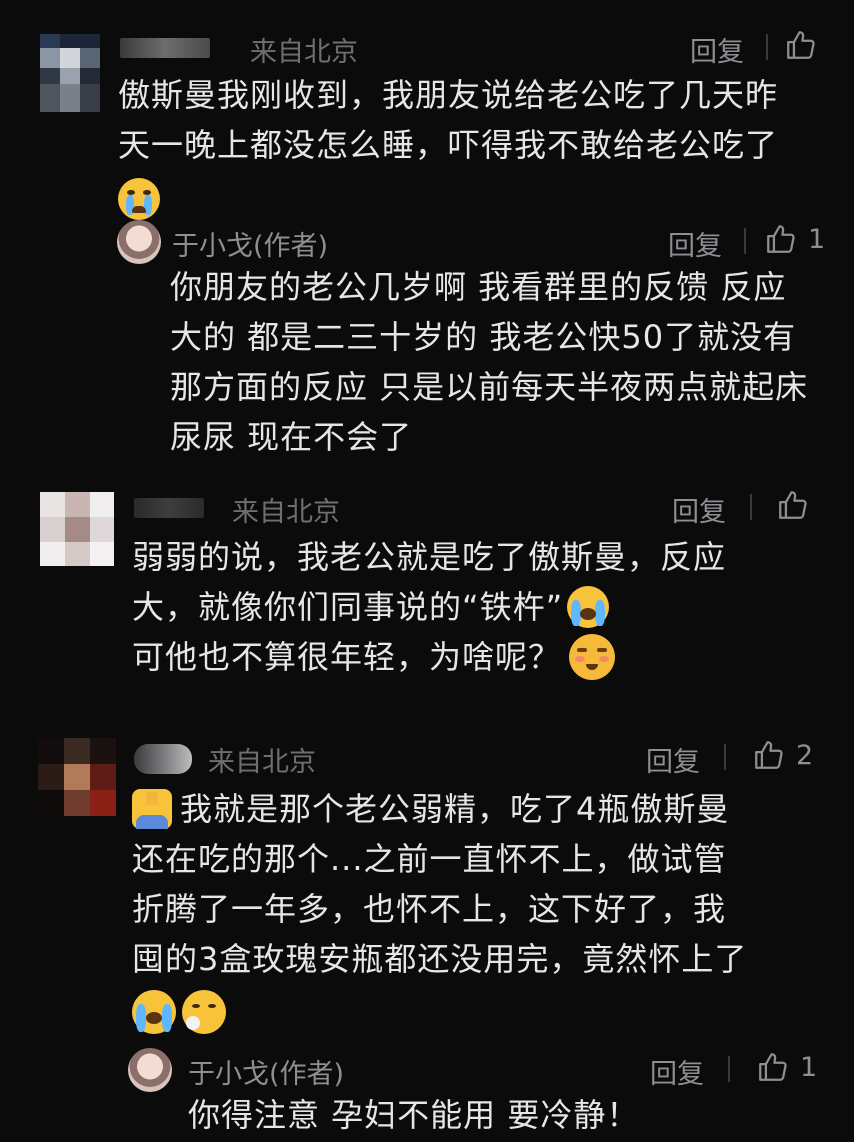 Image resolution: width=854 pixels, height=1142 pixels. Describe the element at coordinates (414, 1115) in the screenshot. I see `reply-line: 你得注意 孕妇不能用 要冷静！` at that location.